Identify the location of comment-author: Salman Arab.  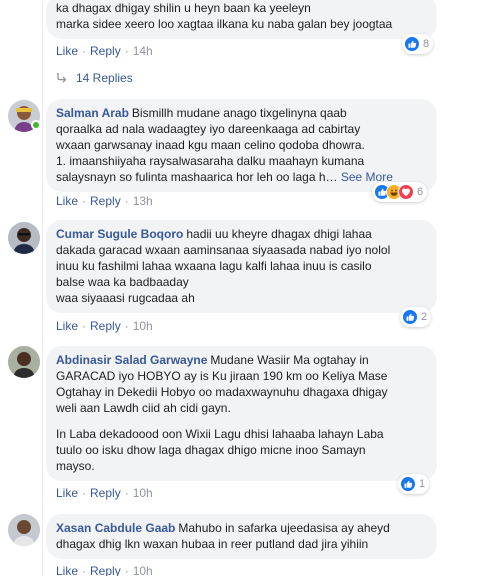
(92, 113).